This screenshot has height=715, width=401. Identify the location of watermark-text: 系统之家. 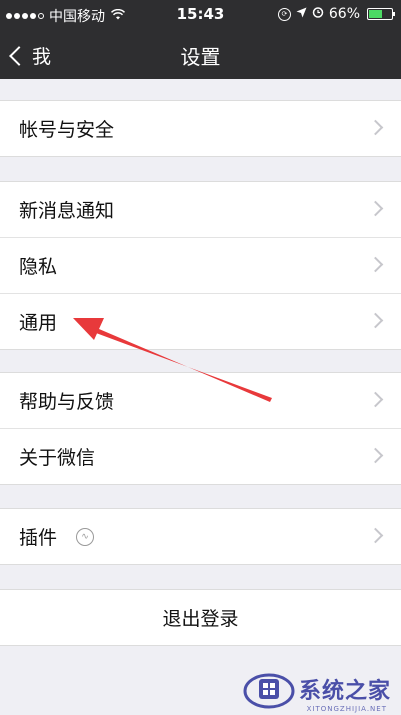
(344, 691).